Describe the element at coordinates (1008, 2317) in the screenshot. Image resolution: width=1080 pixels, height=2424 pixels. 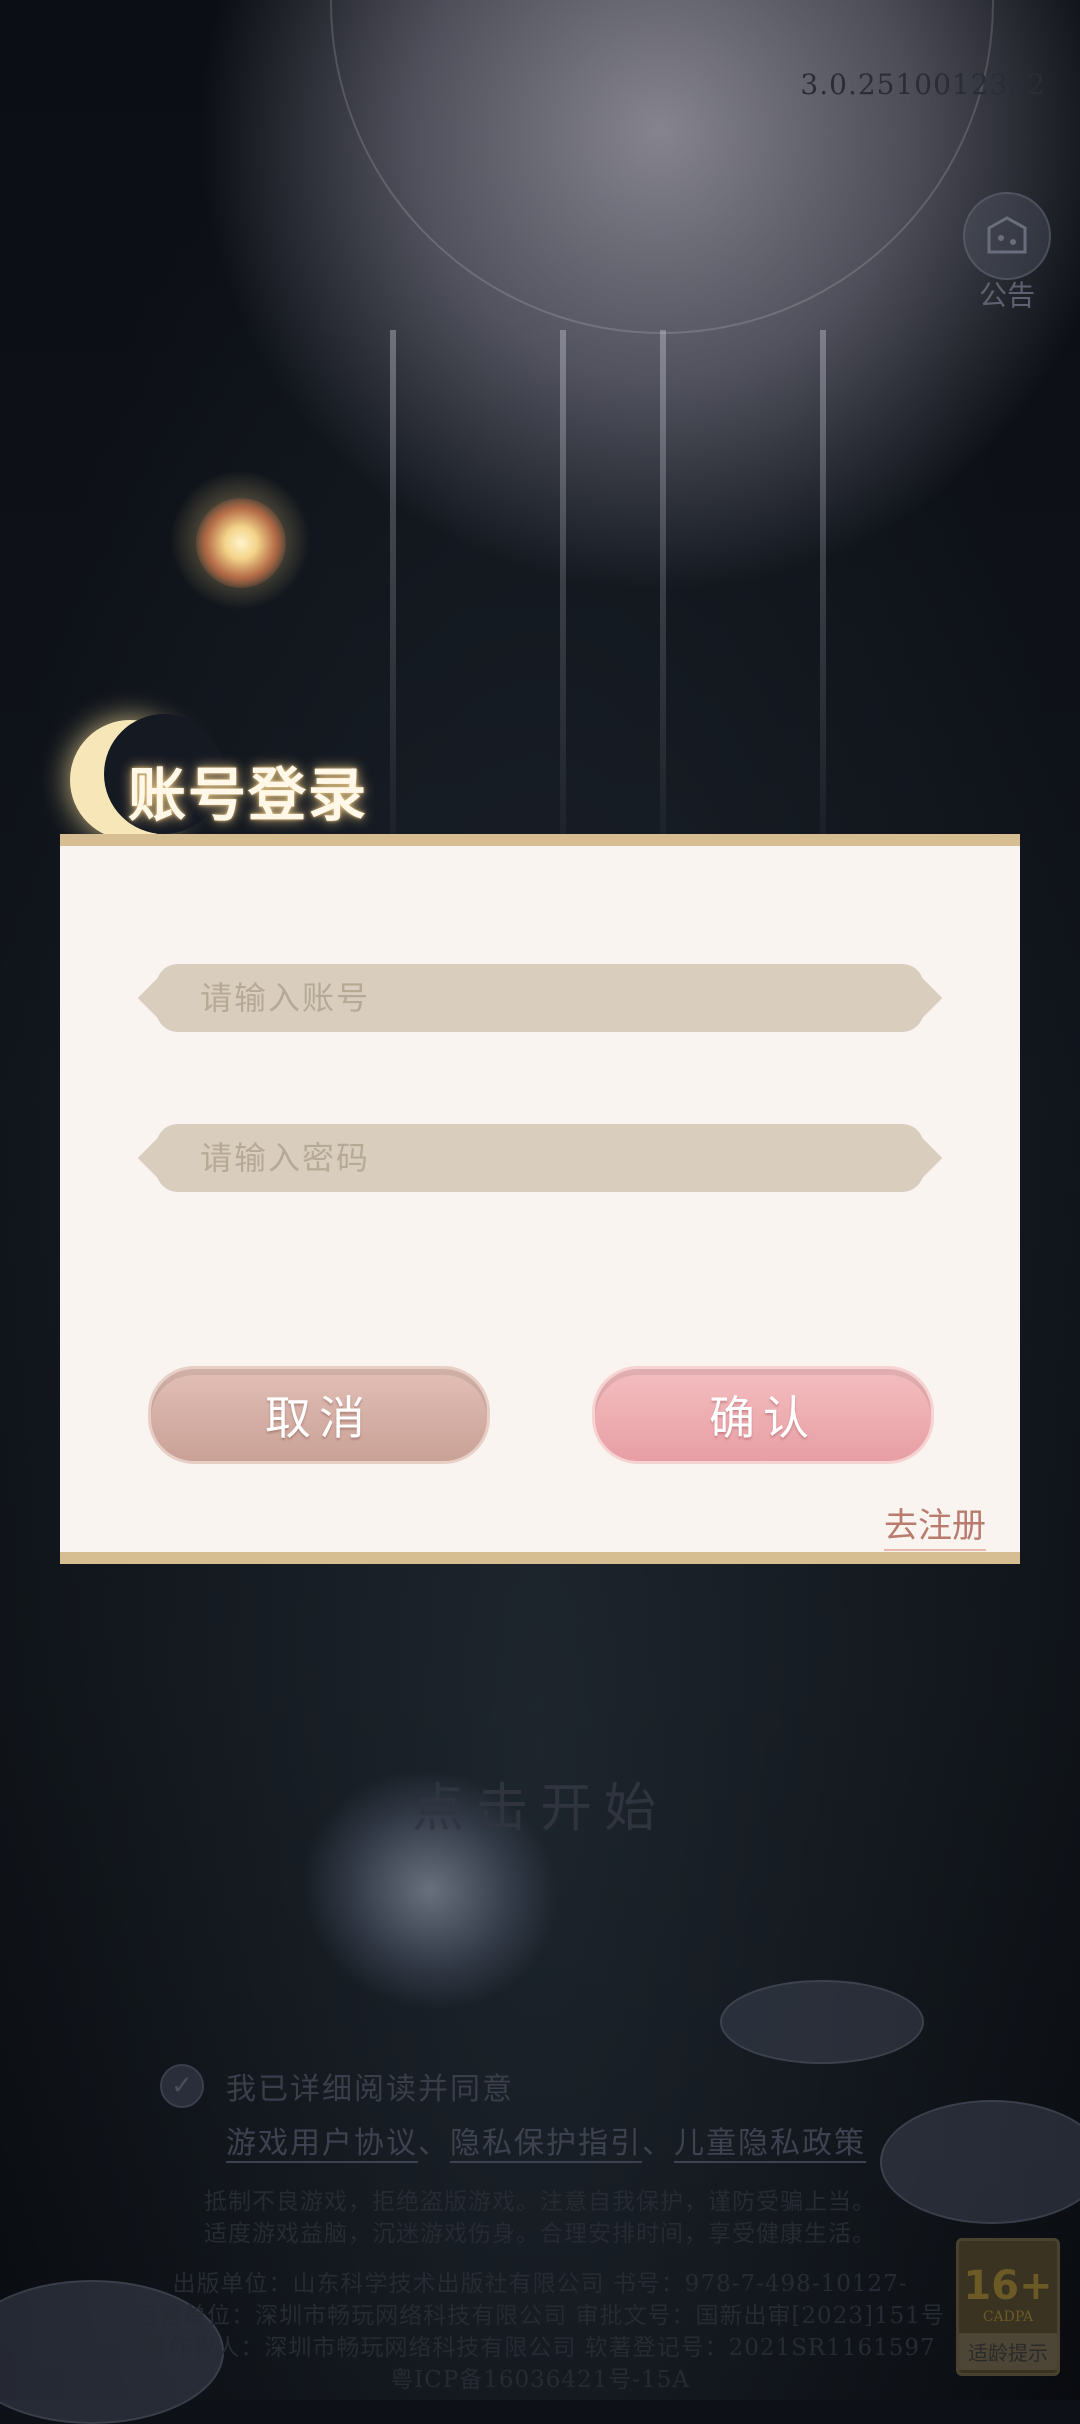
I see `age-rating-org: CADPA` at that location.